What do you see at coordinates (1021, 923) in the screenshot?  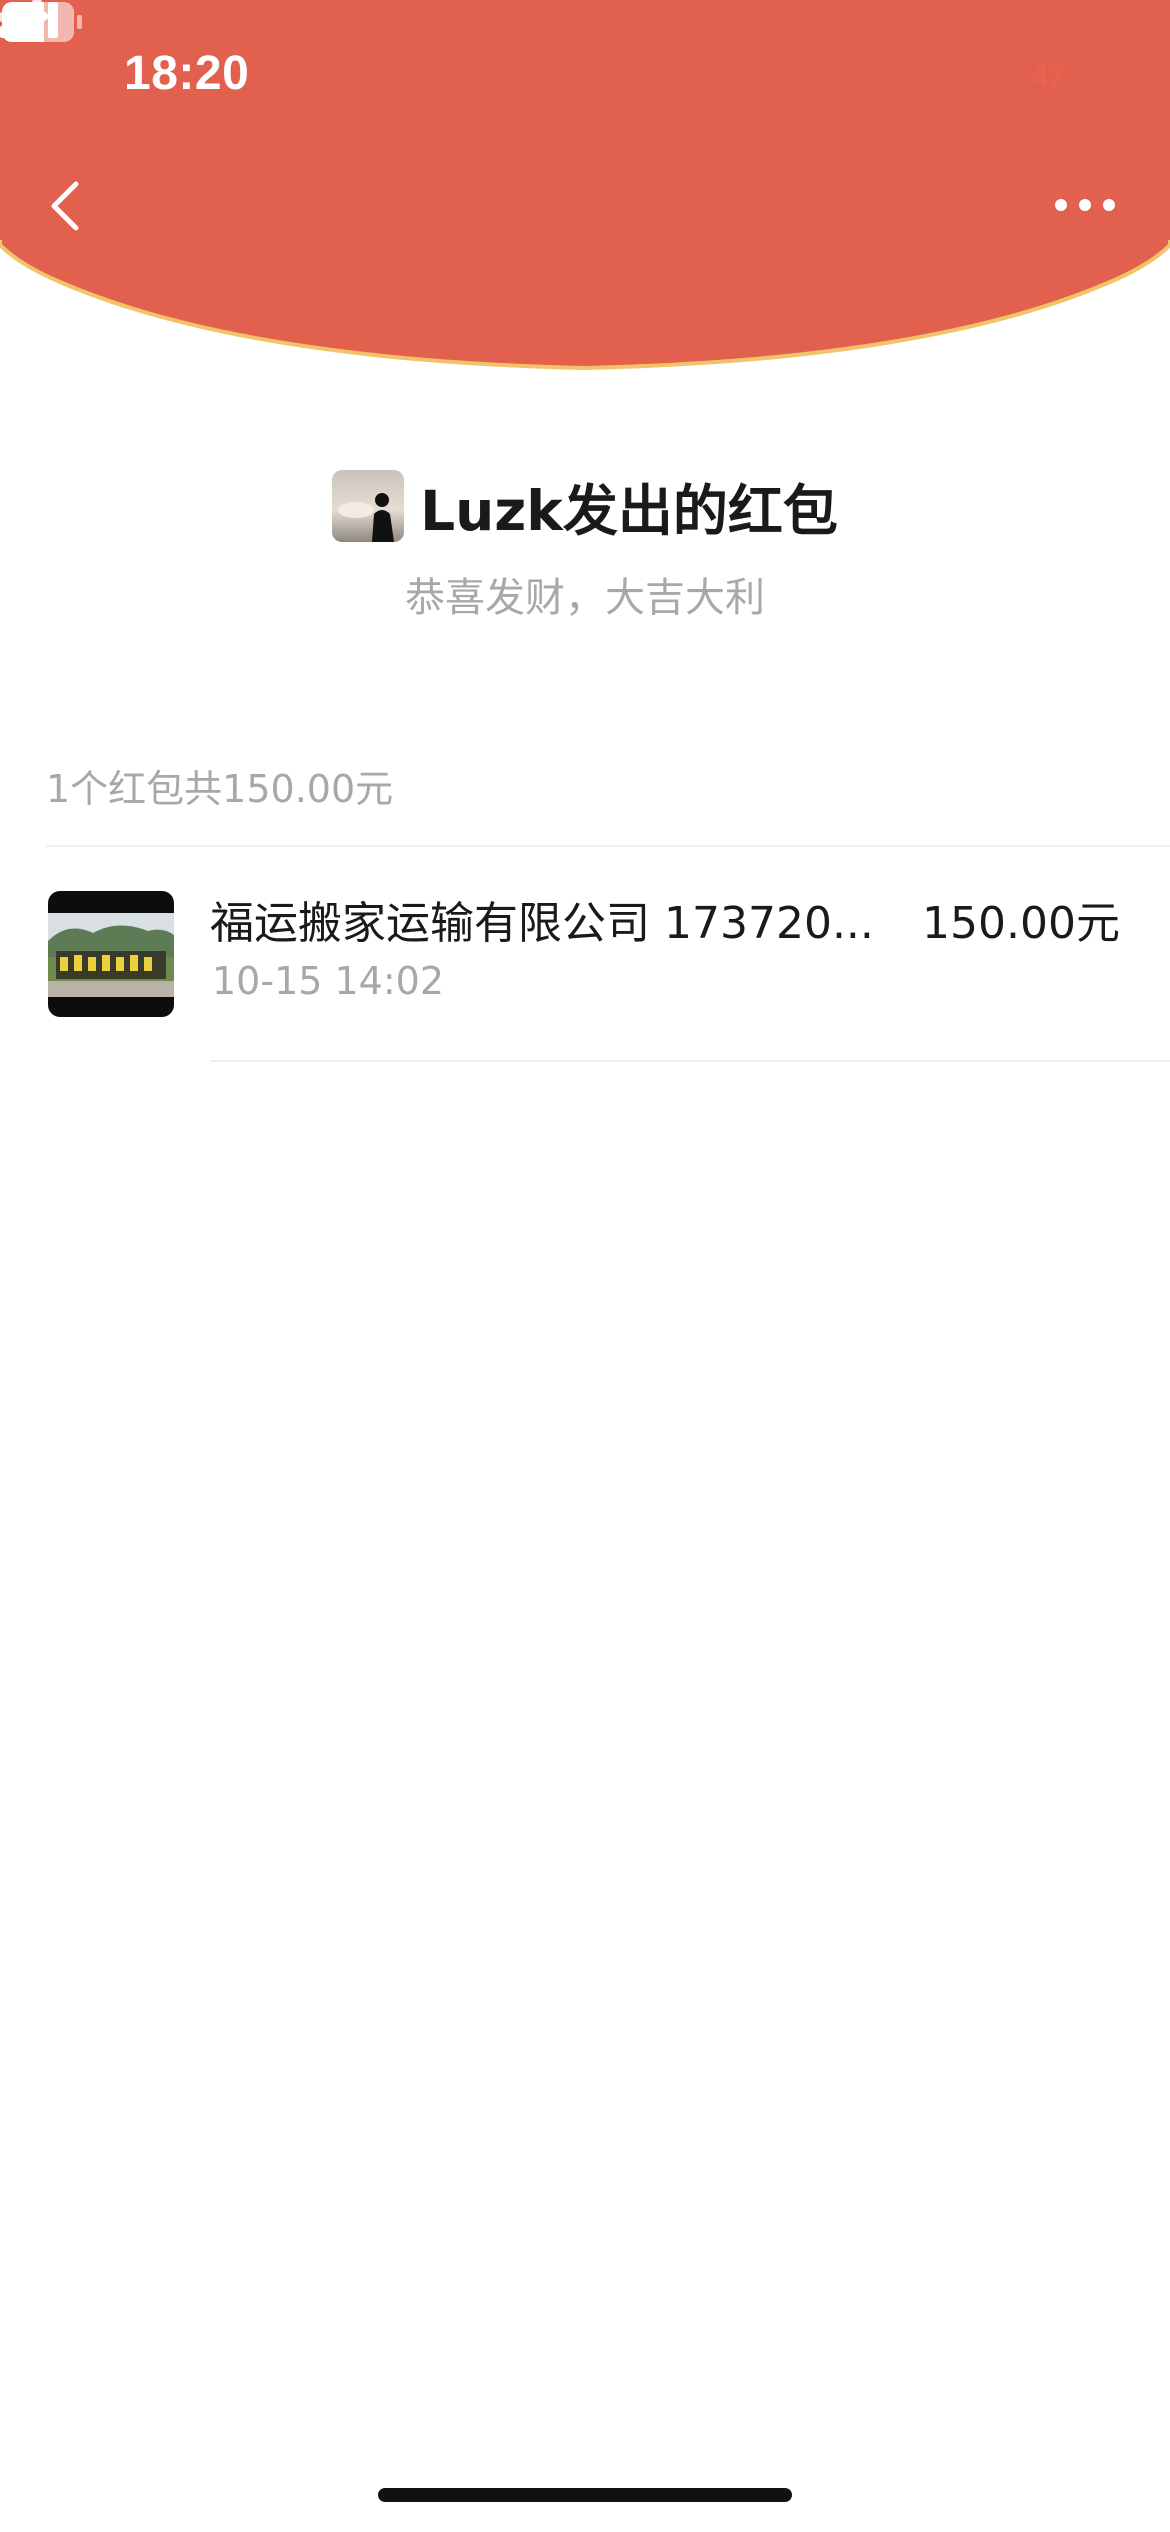 I see `received-amount: 150.00元` at bounding box center [1021, 923].